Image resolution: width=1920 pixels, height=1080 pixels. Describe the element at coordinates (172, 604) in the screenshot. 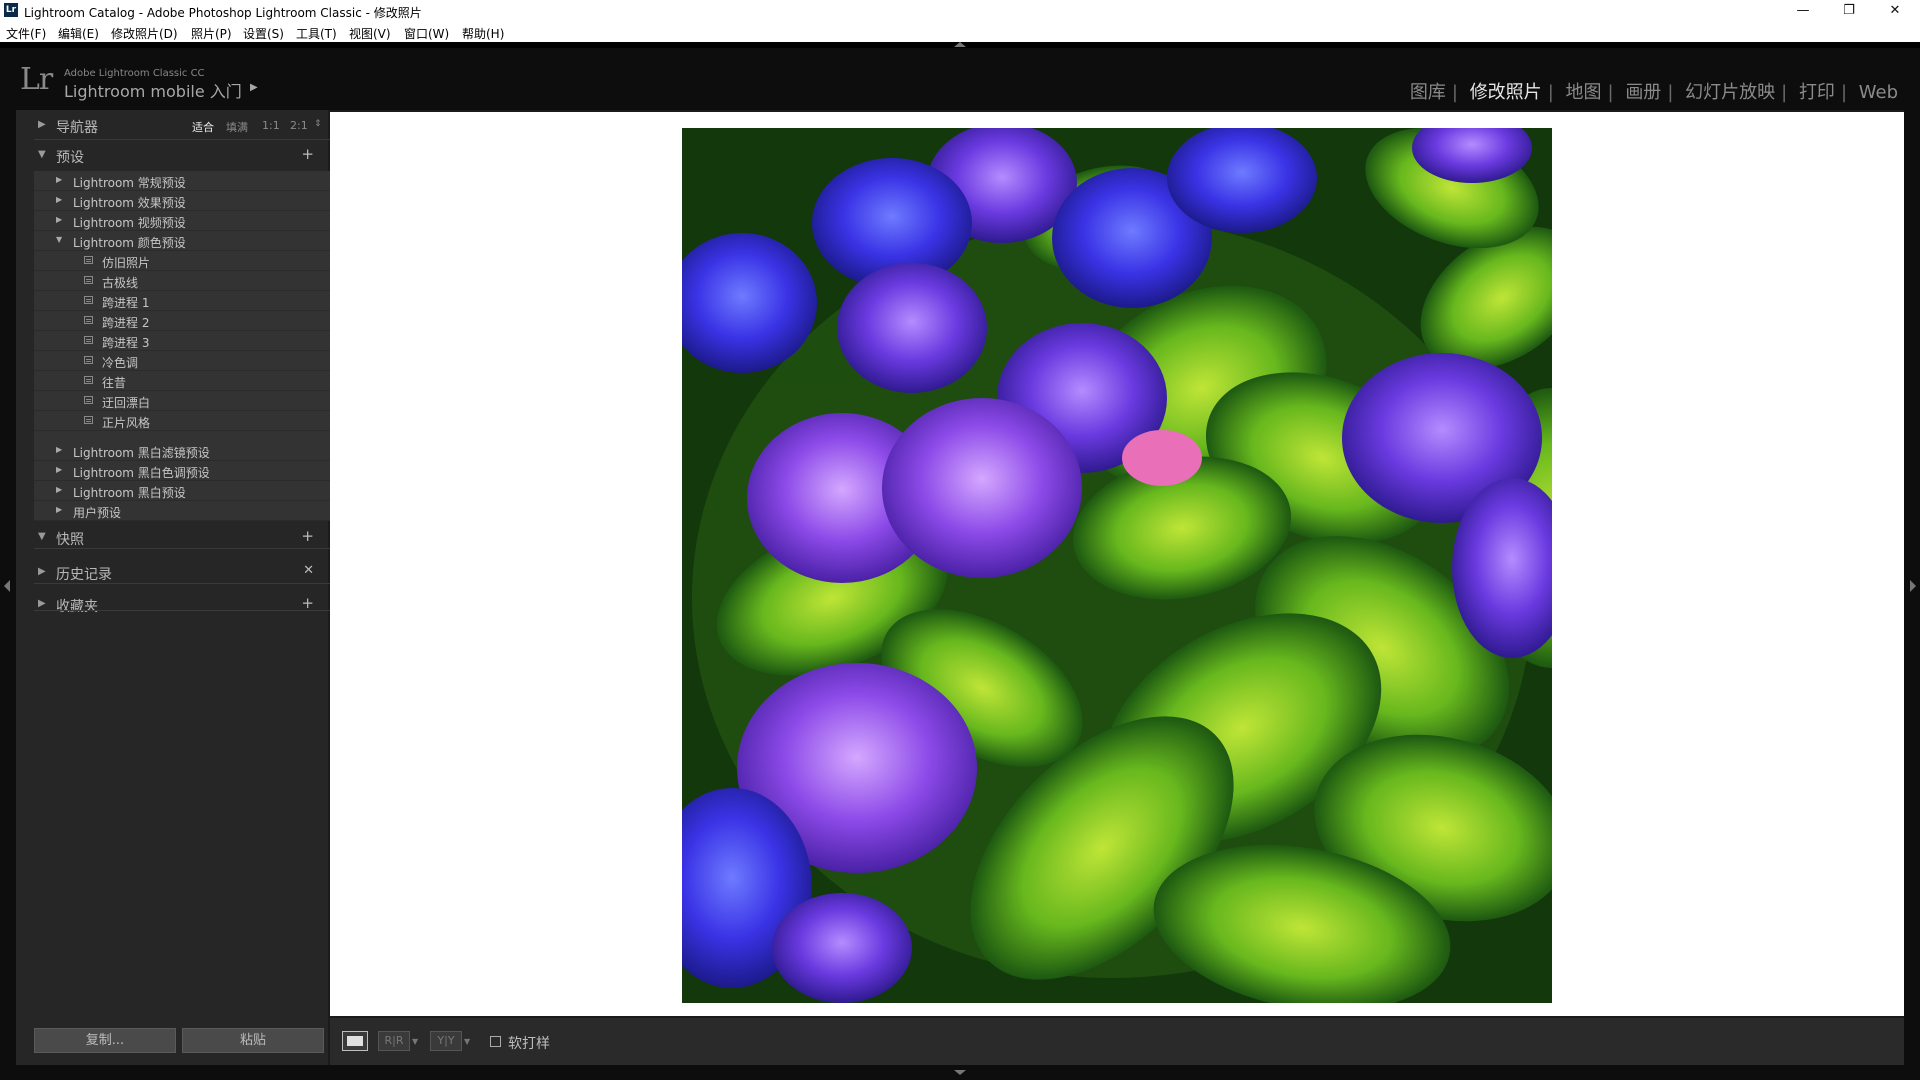

I see `collections-header: ▶ 收藏夹 +` at that location.